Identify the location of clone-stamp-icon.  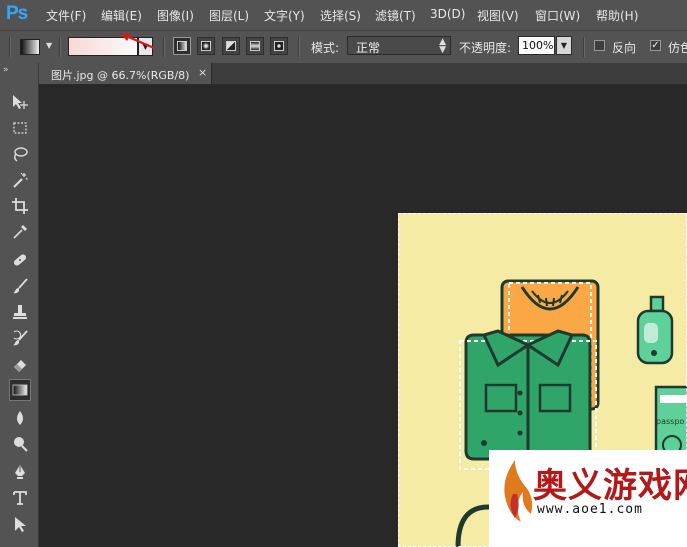
(20, 312).